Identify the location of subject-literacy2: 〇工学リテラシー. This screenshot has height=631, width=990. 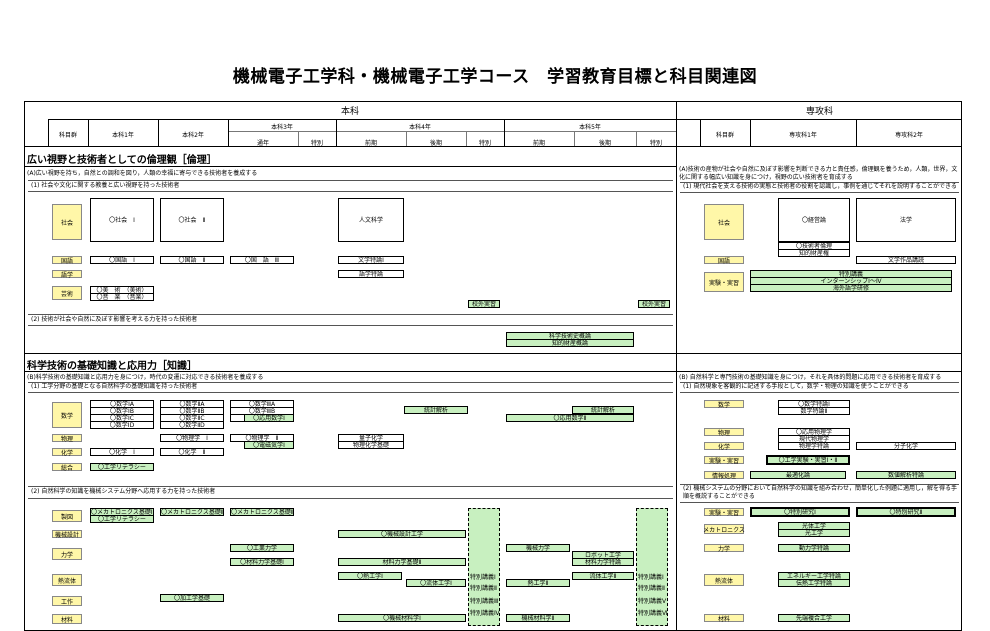
(122, 519).